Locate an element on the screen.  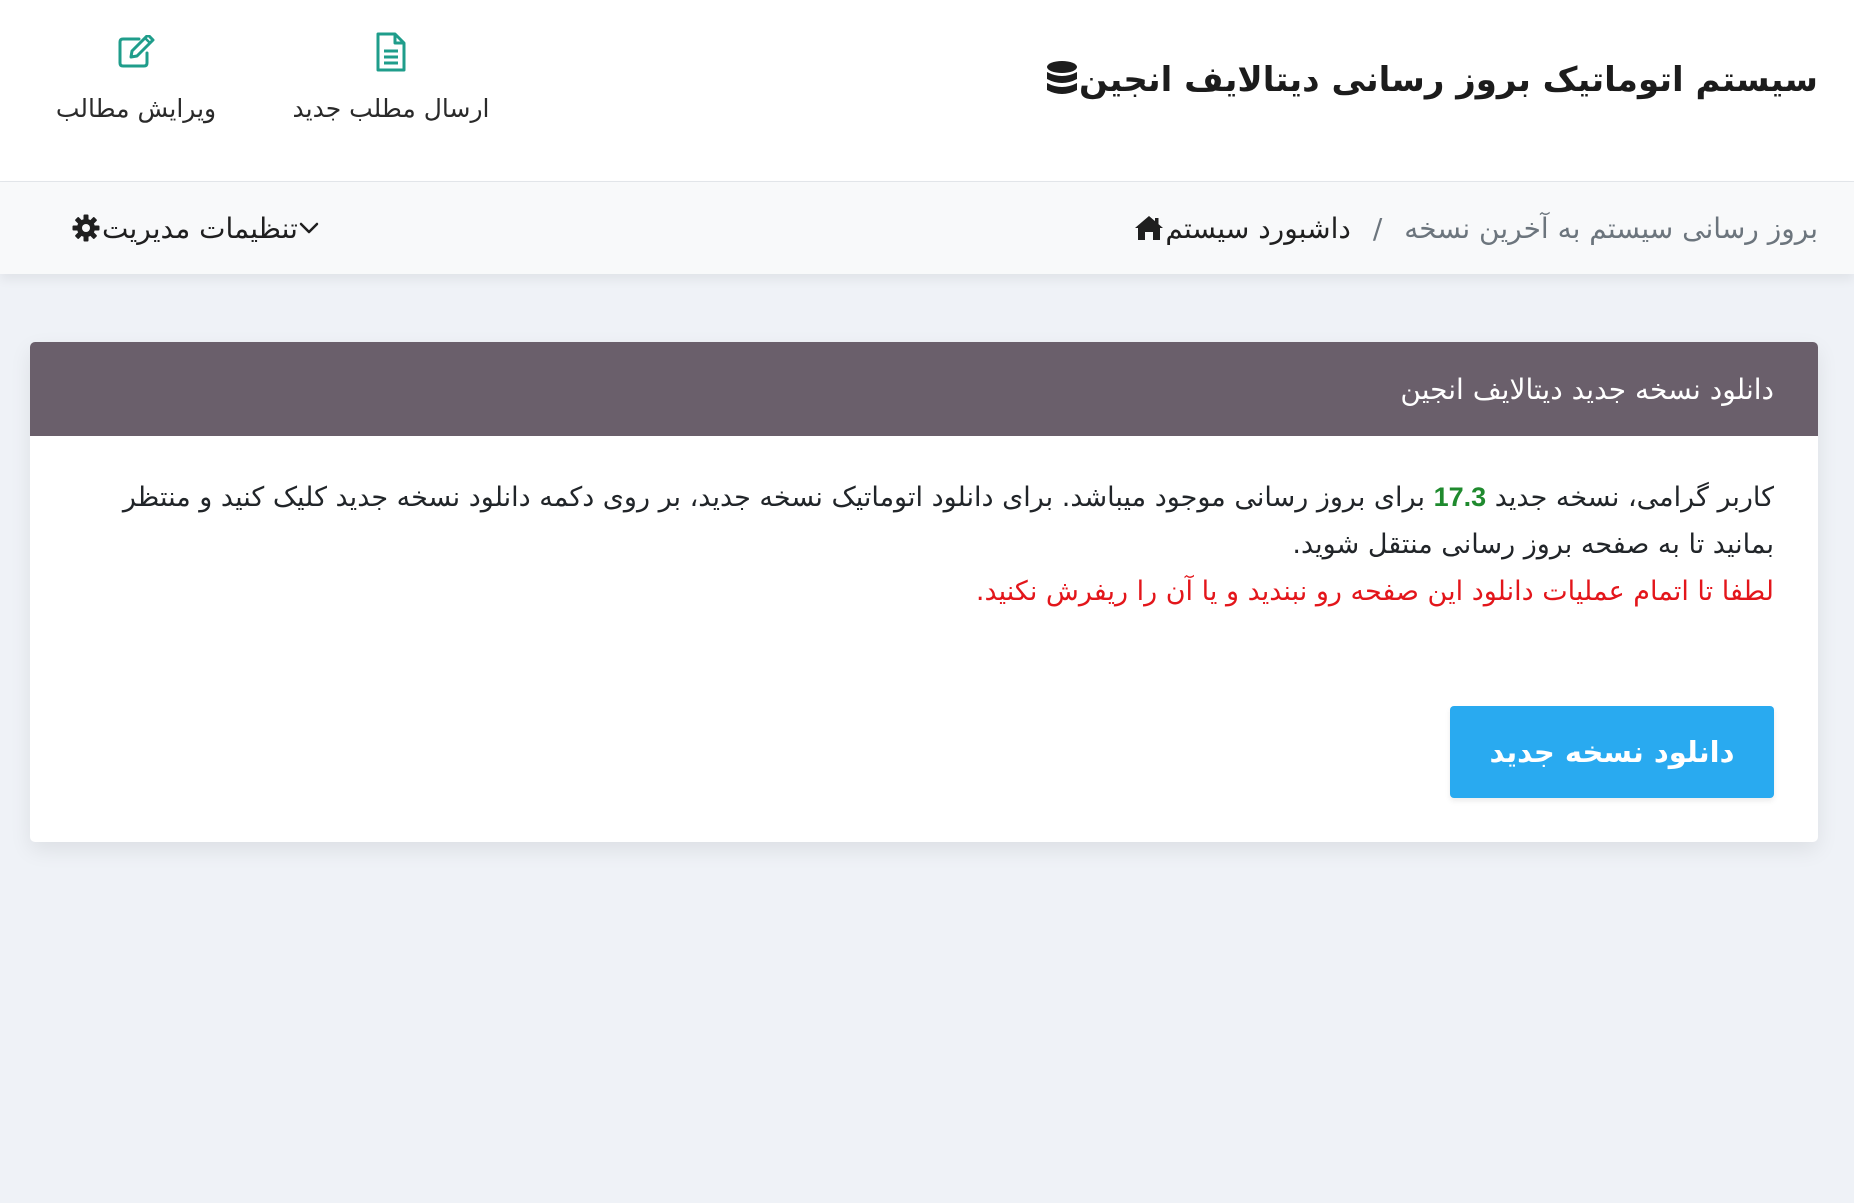
breadcrumb-dashboard-link: داشبورد سیستم is located at coordinates (1258, 228).